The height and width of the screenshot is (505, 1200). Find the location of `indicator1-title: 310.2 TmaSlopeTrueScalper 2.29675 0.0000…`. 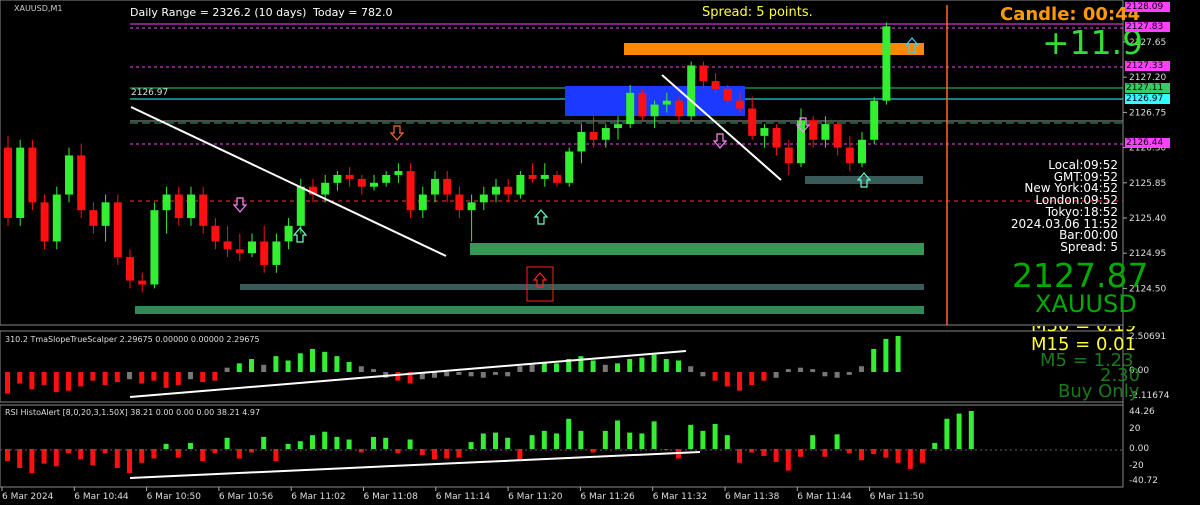

indicator1-title: 310.2 TmaSlopeTrueScalper 2.29675 0.0000… is located at coordinates (132, 339).